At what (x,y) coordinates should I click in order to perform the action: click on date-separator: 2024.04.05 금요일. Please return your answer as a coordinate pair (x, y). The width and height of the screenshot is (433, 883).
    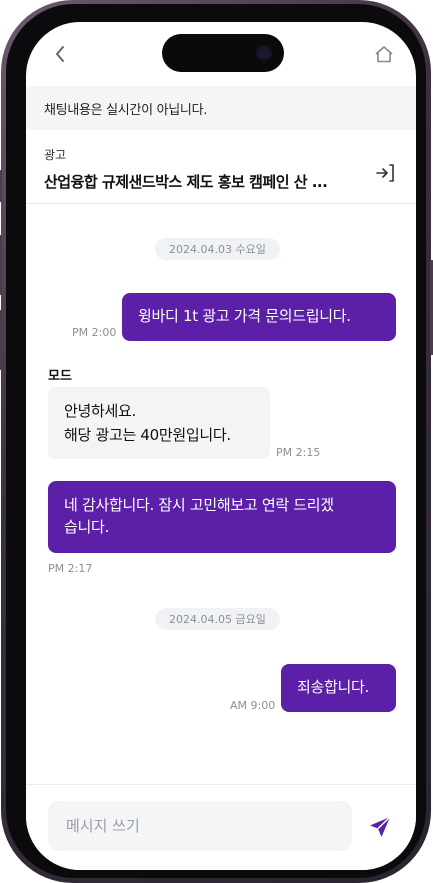
    Looking at the image, I should click on (217, 619).